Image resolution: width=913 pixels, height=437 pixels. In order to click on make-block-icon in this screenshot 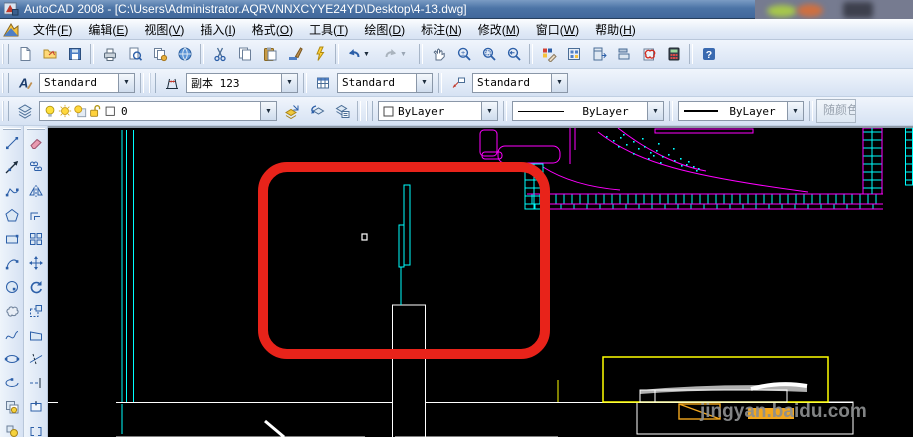, I will do `click(12, 428)`.